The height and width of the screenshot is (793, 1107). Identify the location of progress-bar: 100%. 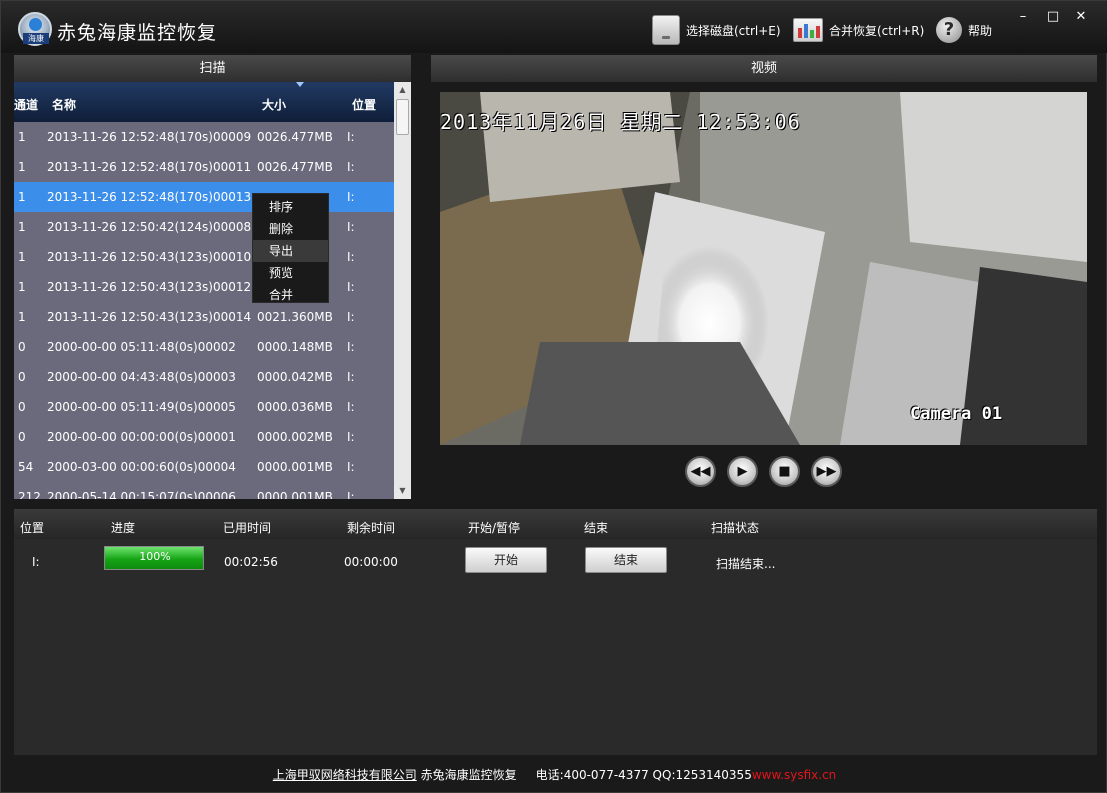
(154, 558).